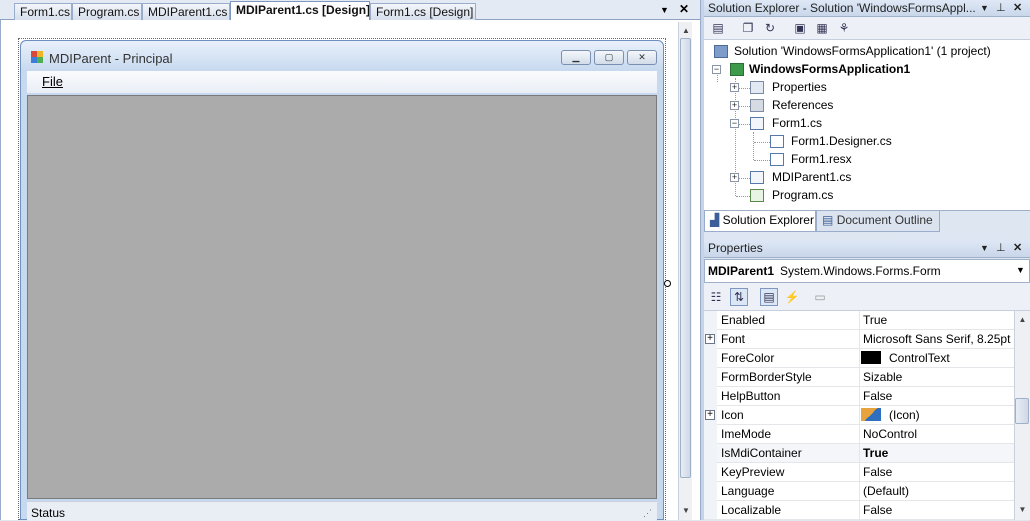  What do you see at coordinates (748, 28) in the screenshot?
I see `show-all-files-icon: ❐` at bounding box center [748, 28].